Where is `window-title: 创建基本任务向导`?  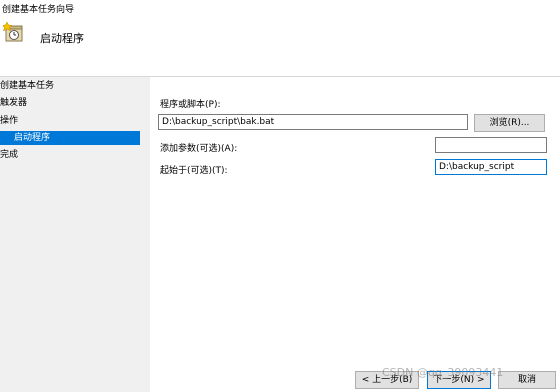 window-title: 创建基本任务向导 is located at coordinates (38, 10).